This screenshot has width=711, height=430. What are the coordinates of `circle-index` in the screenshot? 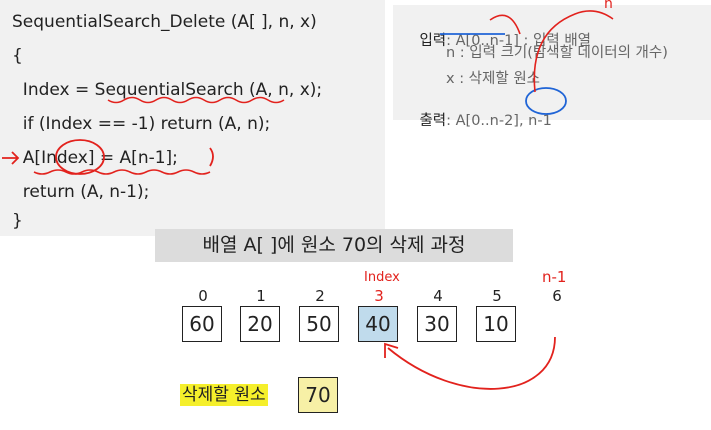 It's located at (80, 157).